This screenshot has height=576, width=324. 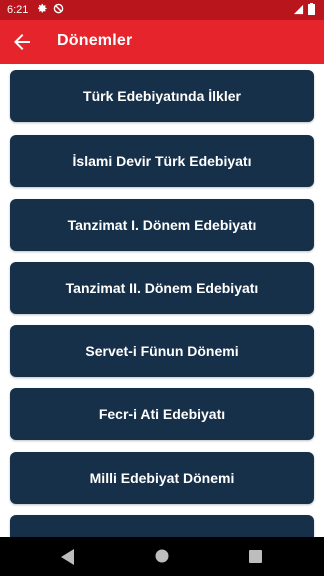 I want to click on nav-back-icon, so click(x=68, y=557).